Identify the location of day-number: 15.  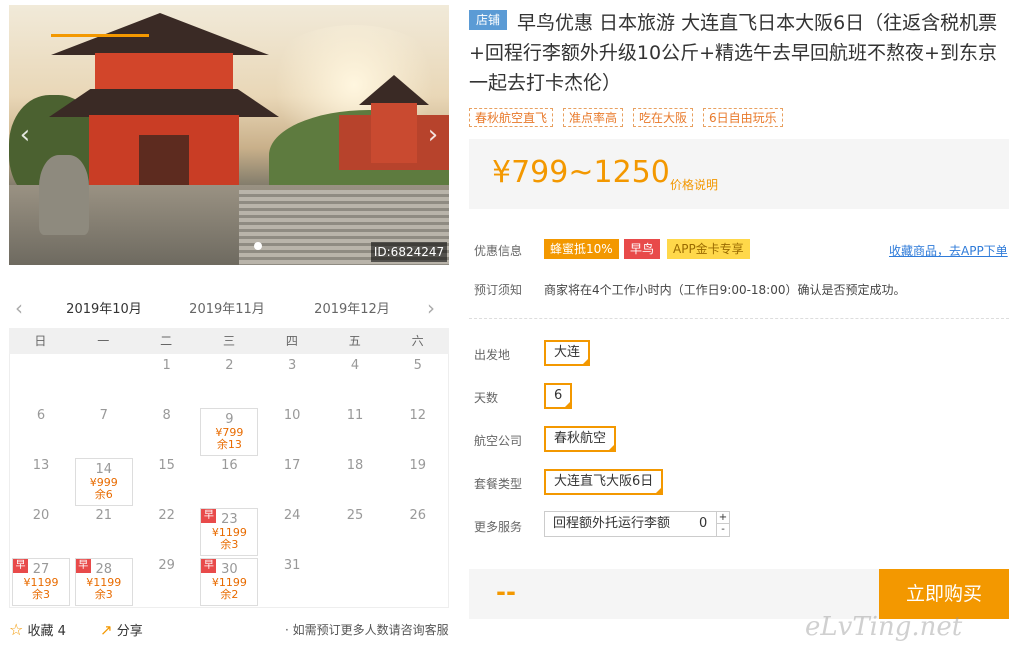
(166, 465).